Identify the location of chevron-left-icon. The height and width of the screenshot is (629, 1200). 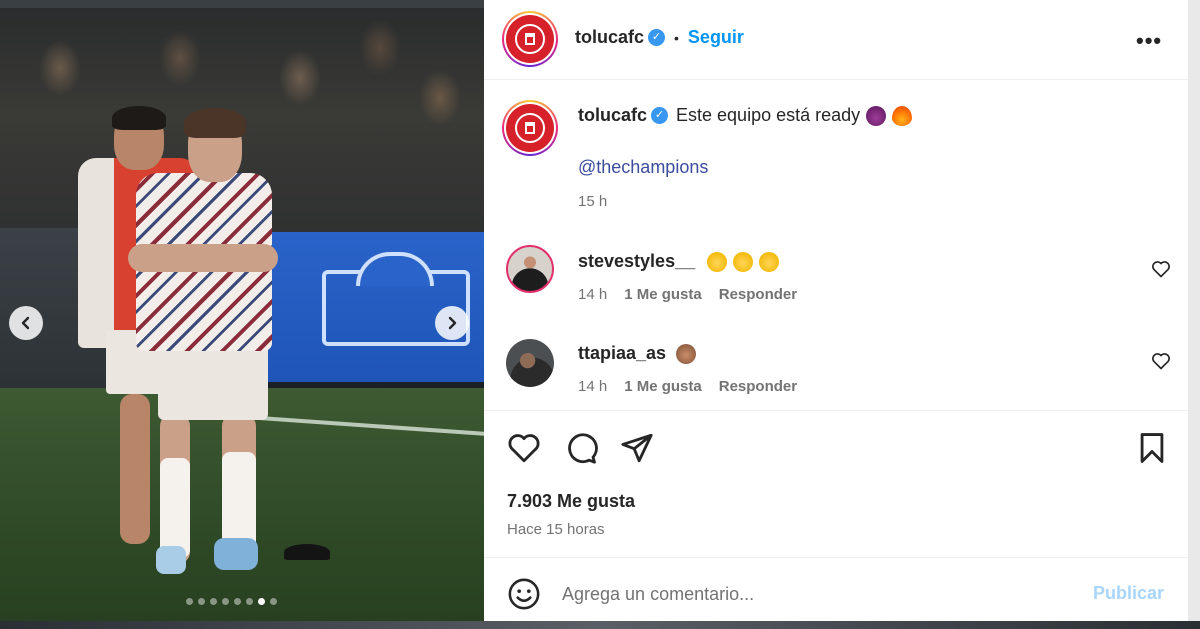
(25, 323).